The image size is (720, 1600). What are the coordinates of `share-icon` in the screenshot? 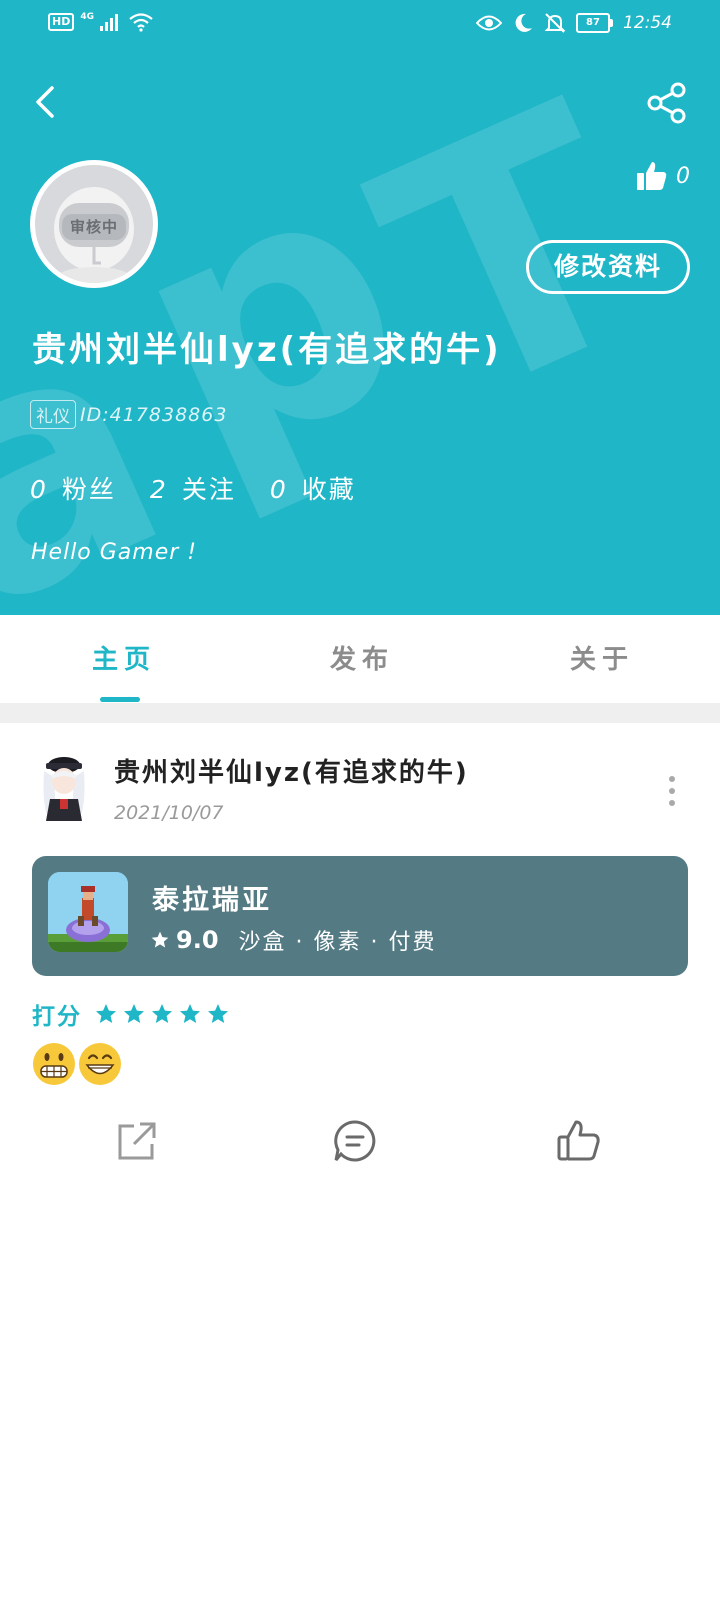 It's located at (666, 103).